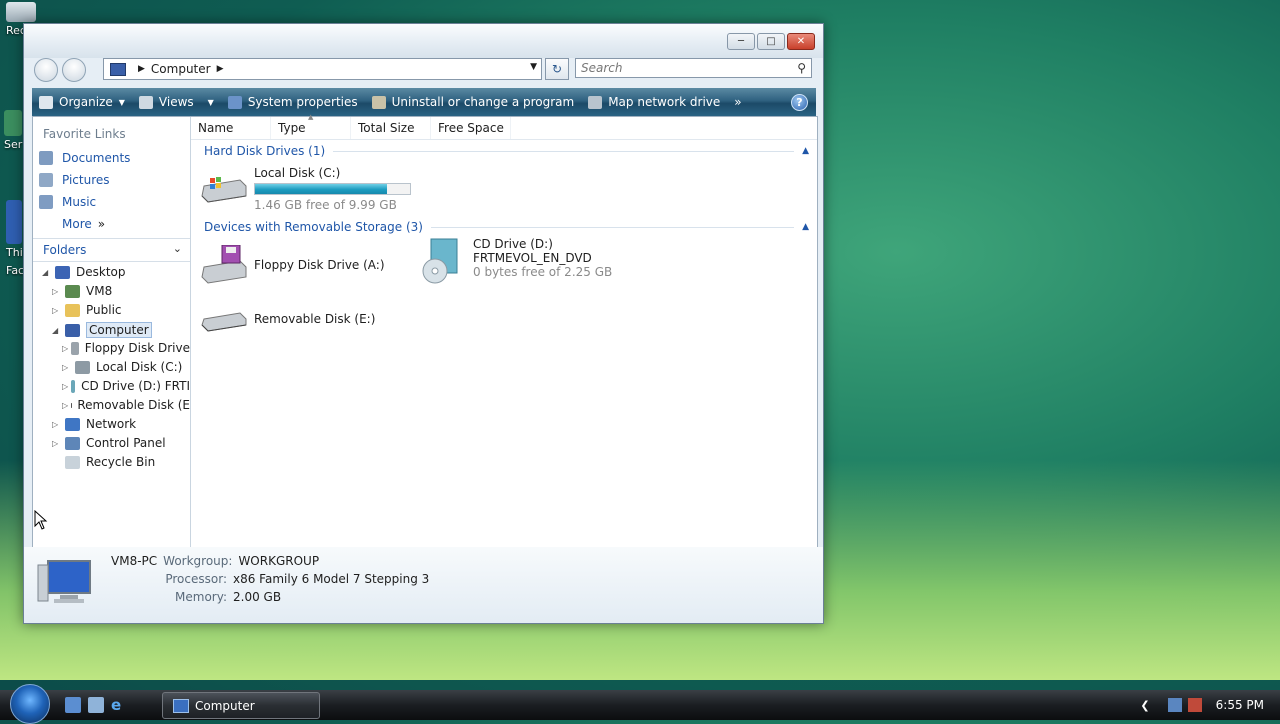  Describe the element at coordinates (241, 705) in the screenshot. I see `taskbar-button-computer: Computer` at that location.